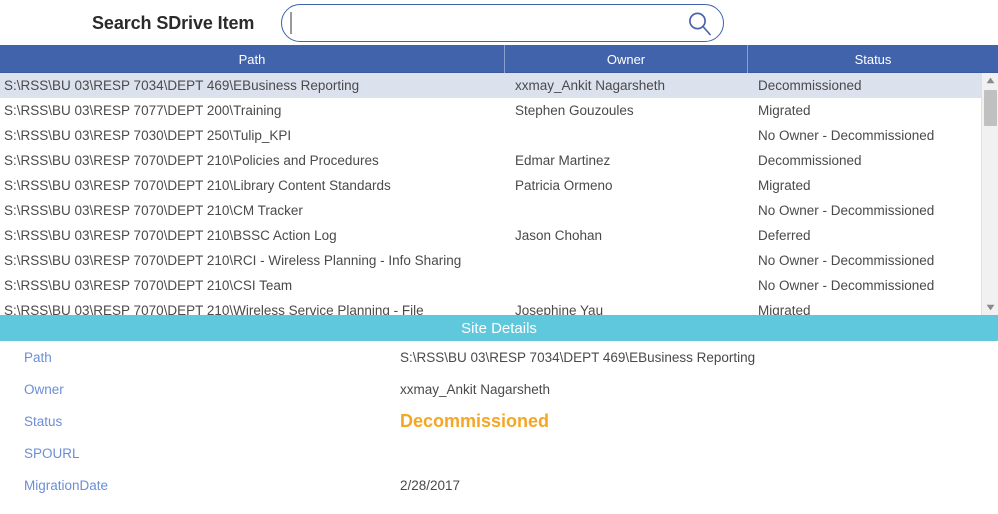  I want to click on detail-row: Status Decommissioned, so click(499, 421).